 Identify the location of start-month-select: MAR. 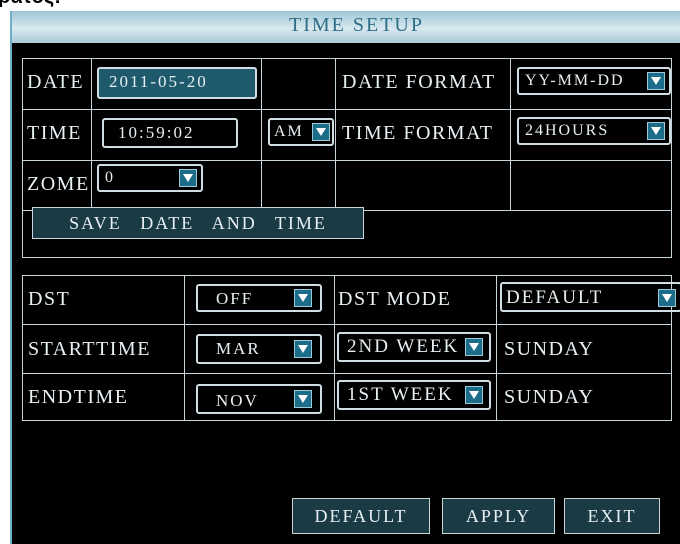
(259, 349).